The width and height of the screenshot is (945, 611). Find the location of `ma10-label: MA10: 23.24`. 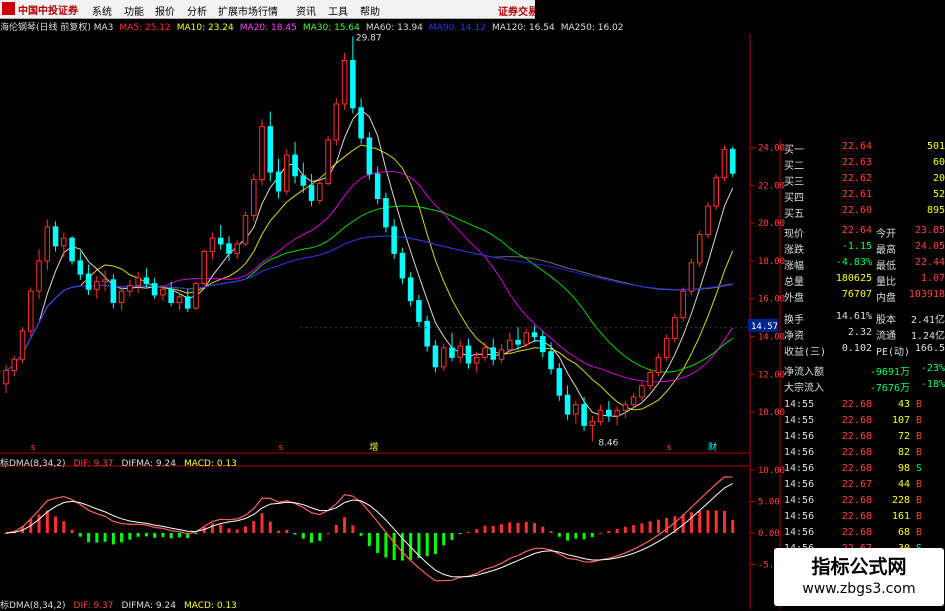

ma10-label: MA10: 23.24 is located at coordinates (205, 28).